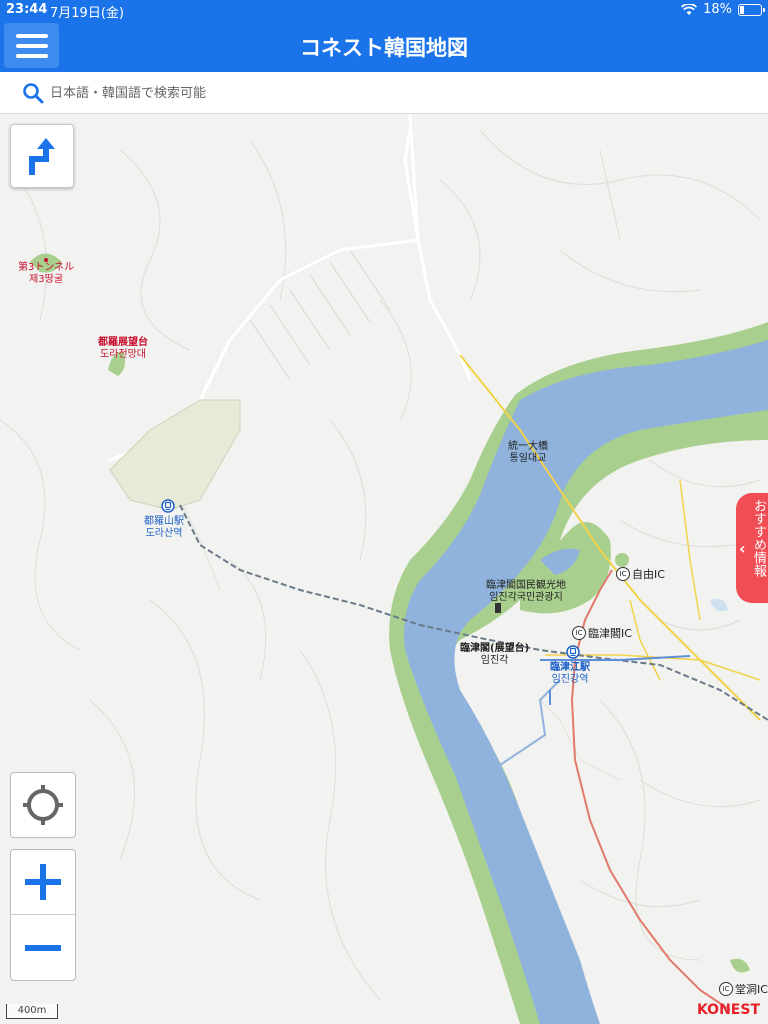 This screenshot has width=768, height=1024. Describe the element at coordinates (46, 274) in the screenshot. I see `place-label-third-tunnel: 第3トンネル 제3땅굴` at that location.